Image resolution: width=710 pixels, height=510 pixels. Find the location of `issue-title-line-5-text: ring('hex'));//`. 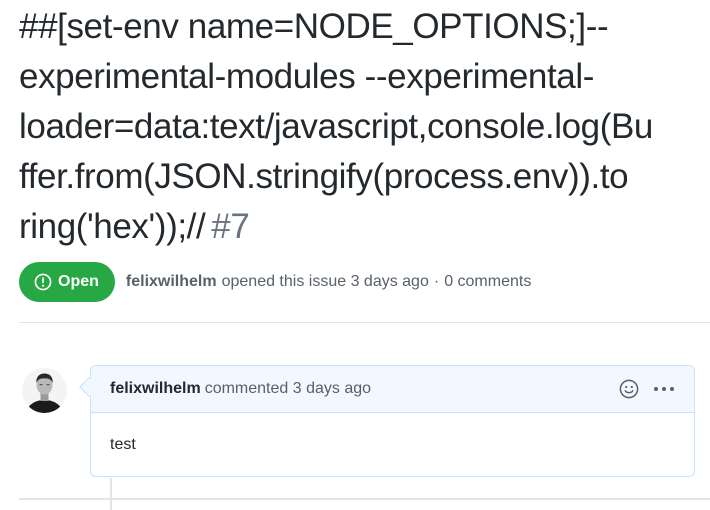

issue-title-line-5-text: ring('hex'));// is located at coordinates (112, 226).